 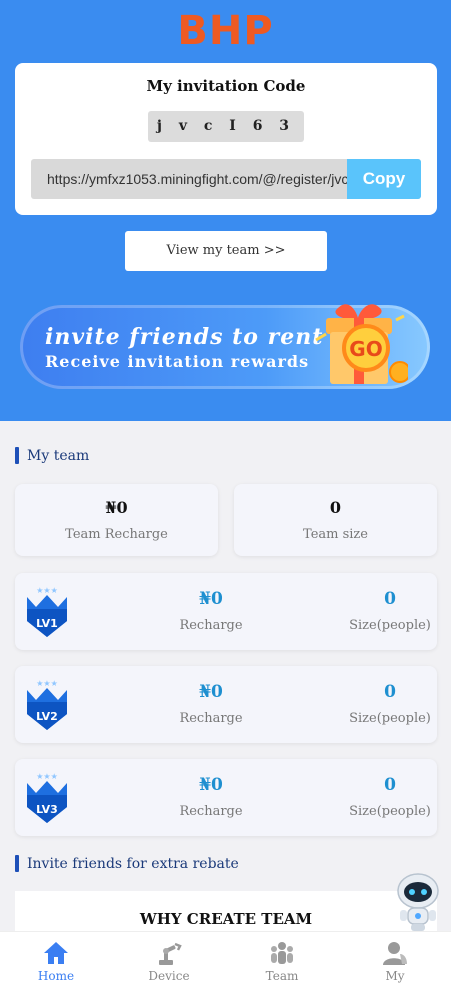 What do you see at coordinates (225, 31) in the screenshot?
I see `brand-logo: BHP` at bounding box center [225, 31].